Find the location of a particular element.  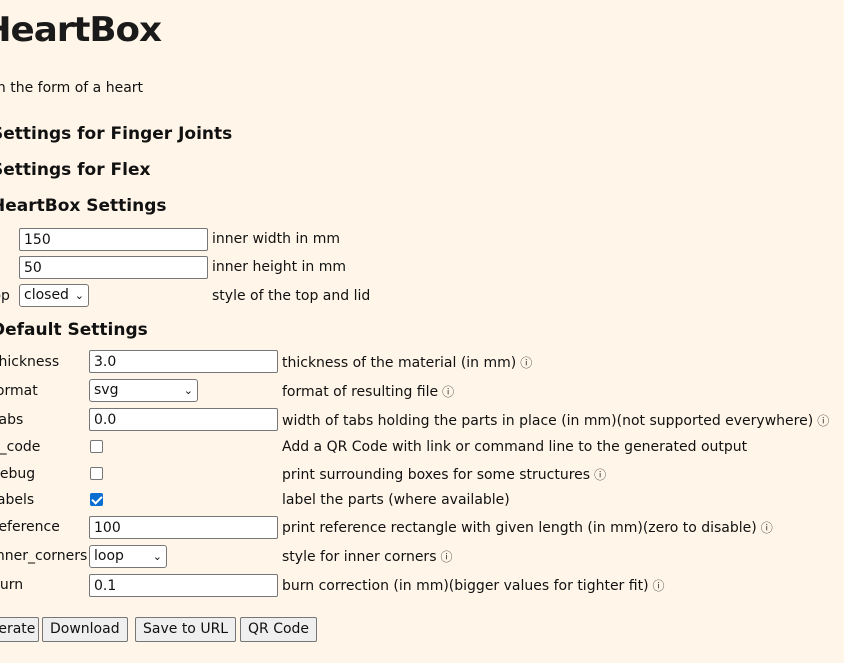

tabs-input is located at coordinates (183, 419).